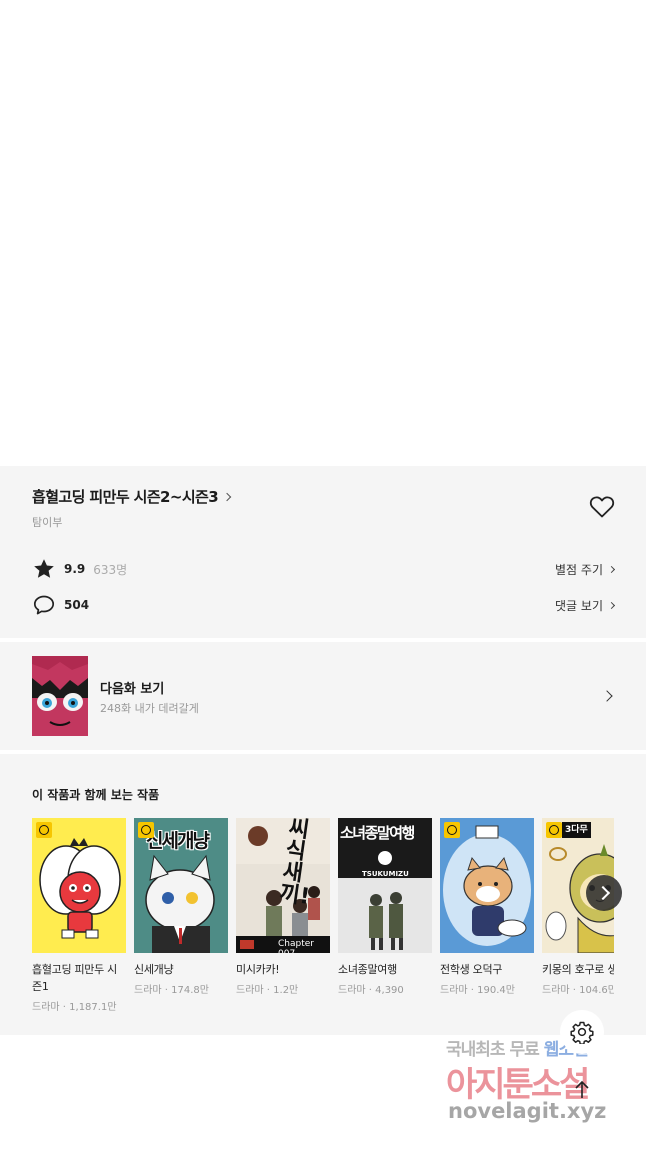  What do you see at coordinates (296, 946) in the screenshot?
I see `cover-chapter-label: Chapter 007` at bounding box center [296, 946].